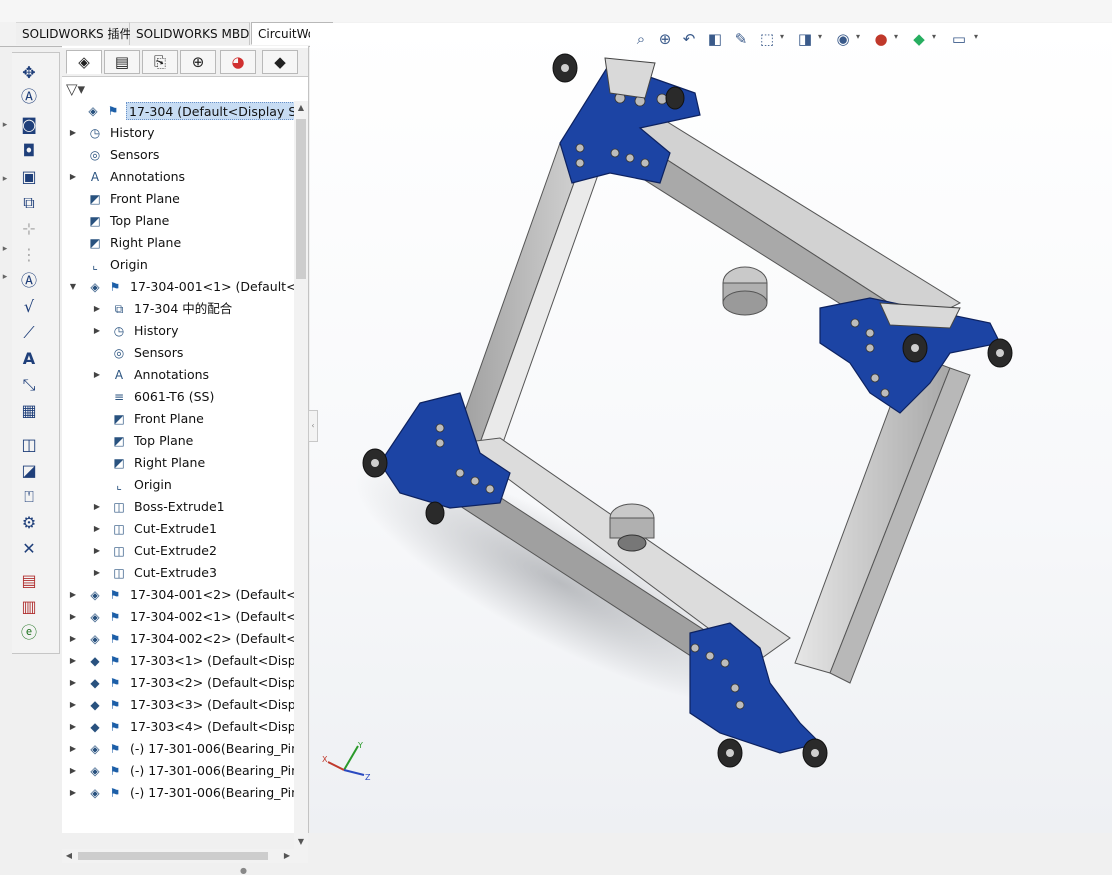 This screenshot has height=875, width=1112. Describe the element at coordinates (29, 203) in the screenshot. I see `stacked-balloon-icon: ⧉` at that location.